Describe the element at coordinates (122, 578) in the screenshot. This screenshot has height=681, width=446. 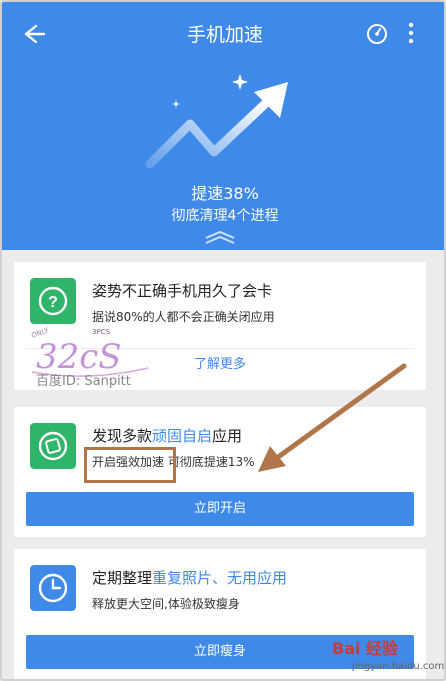
I see `card-title-part: 定期整理` at that location.